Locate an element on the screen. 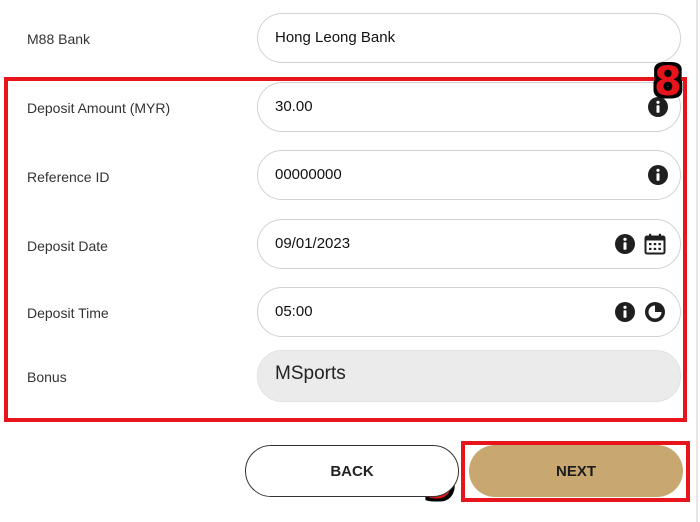 Image resolution: width=700 pixels, height=522 pixels. deposit-amount-label: Deposit Amount (MYR) is located at coordinates (99, 108).